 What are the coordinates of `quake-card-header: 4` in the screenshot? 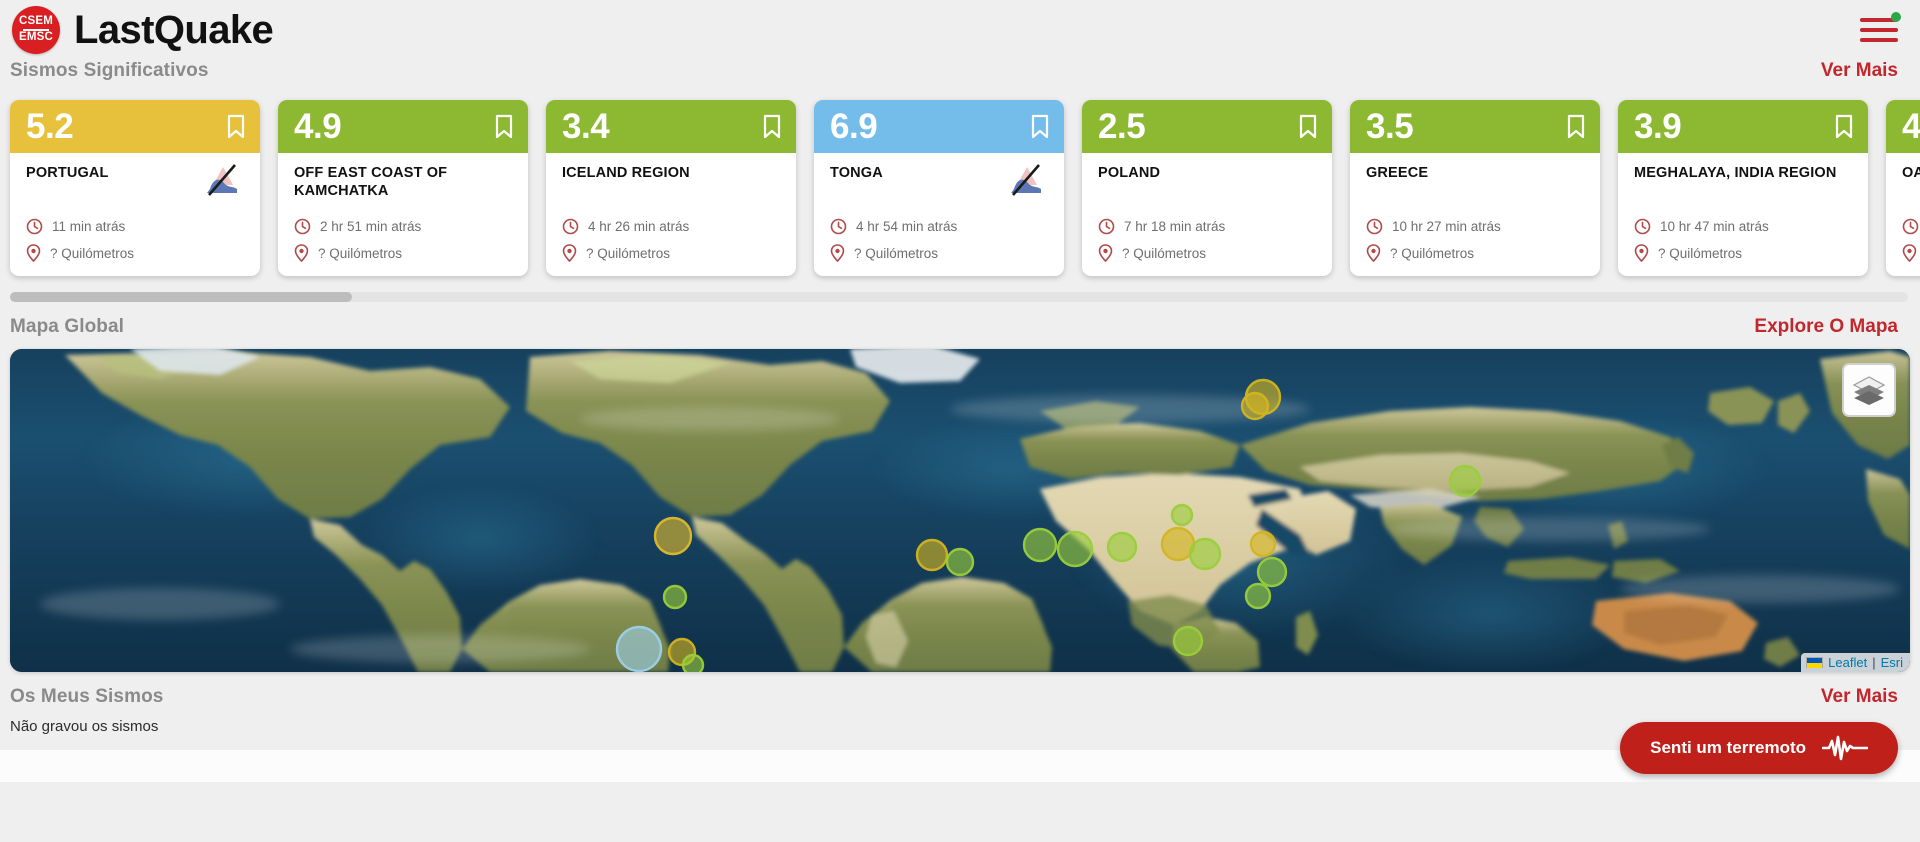 It's located at (1903, 126).